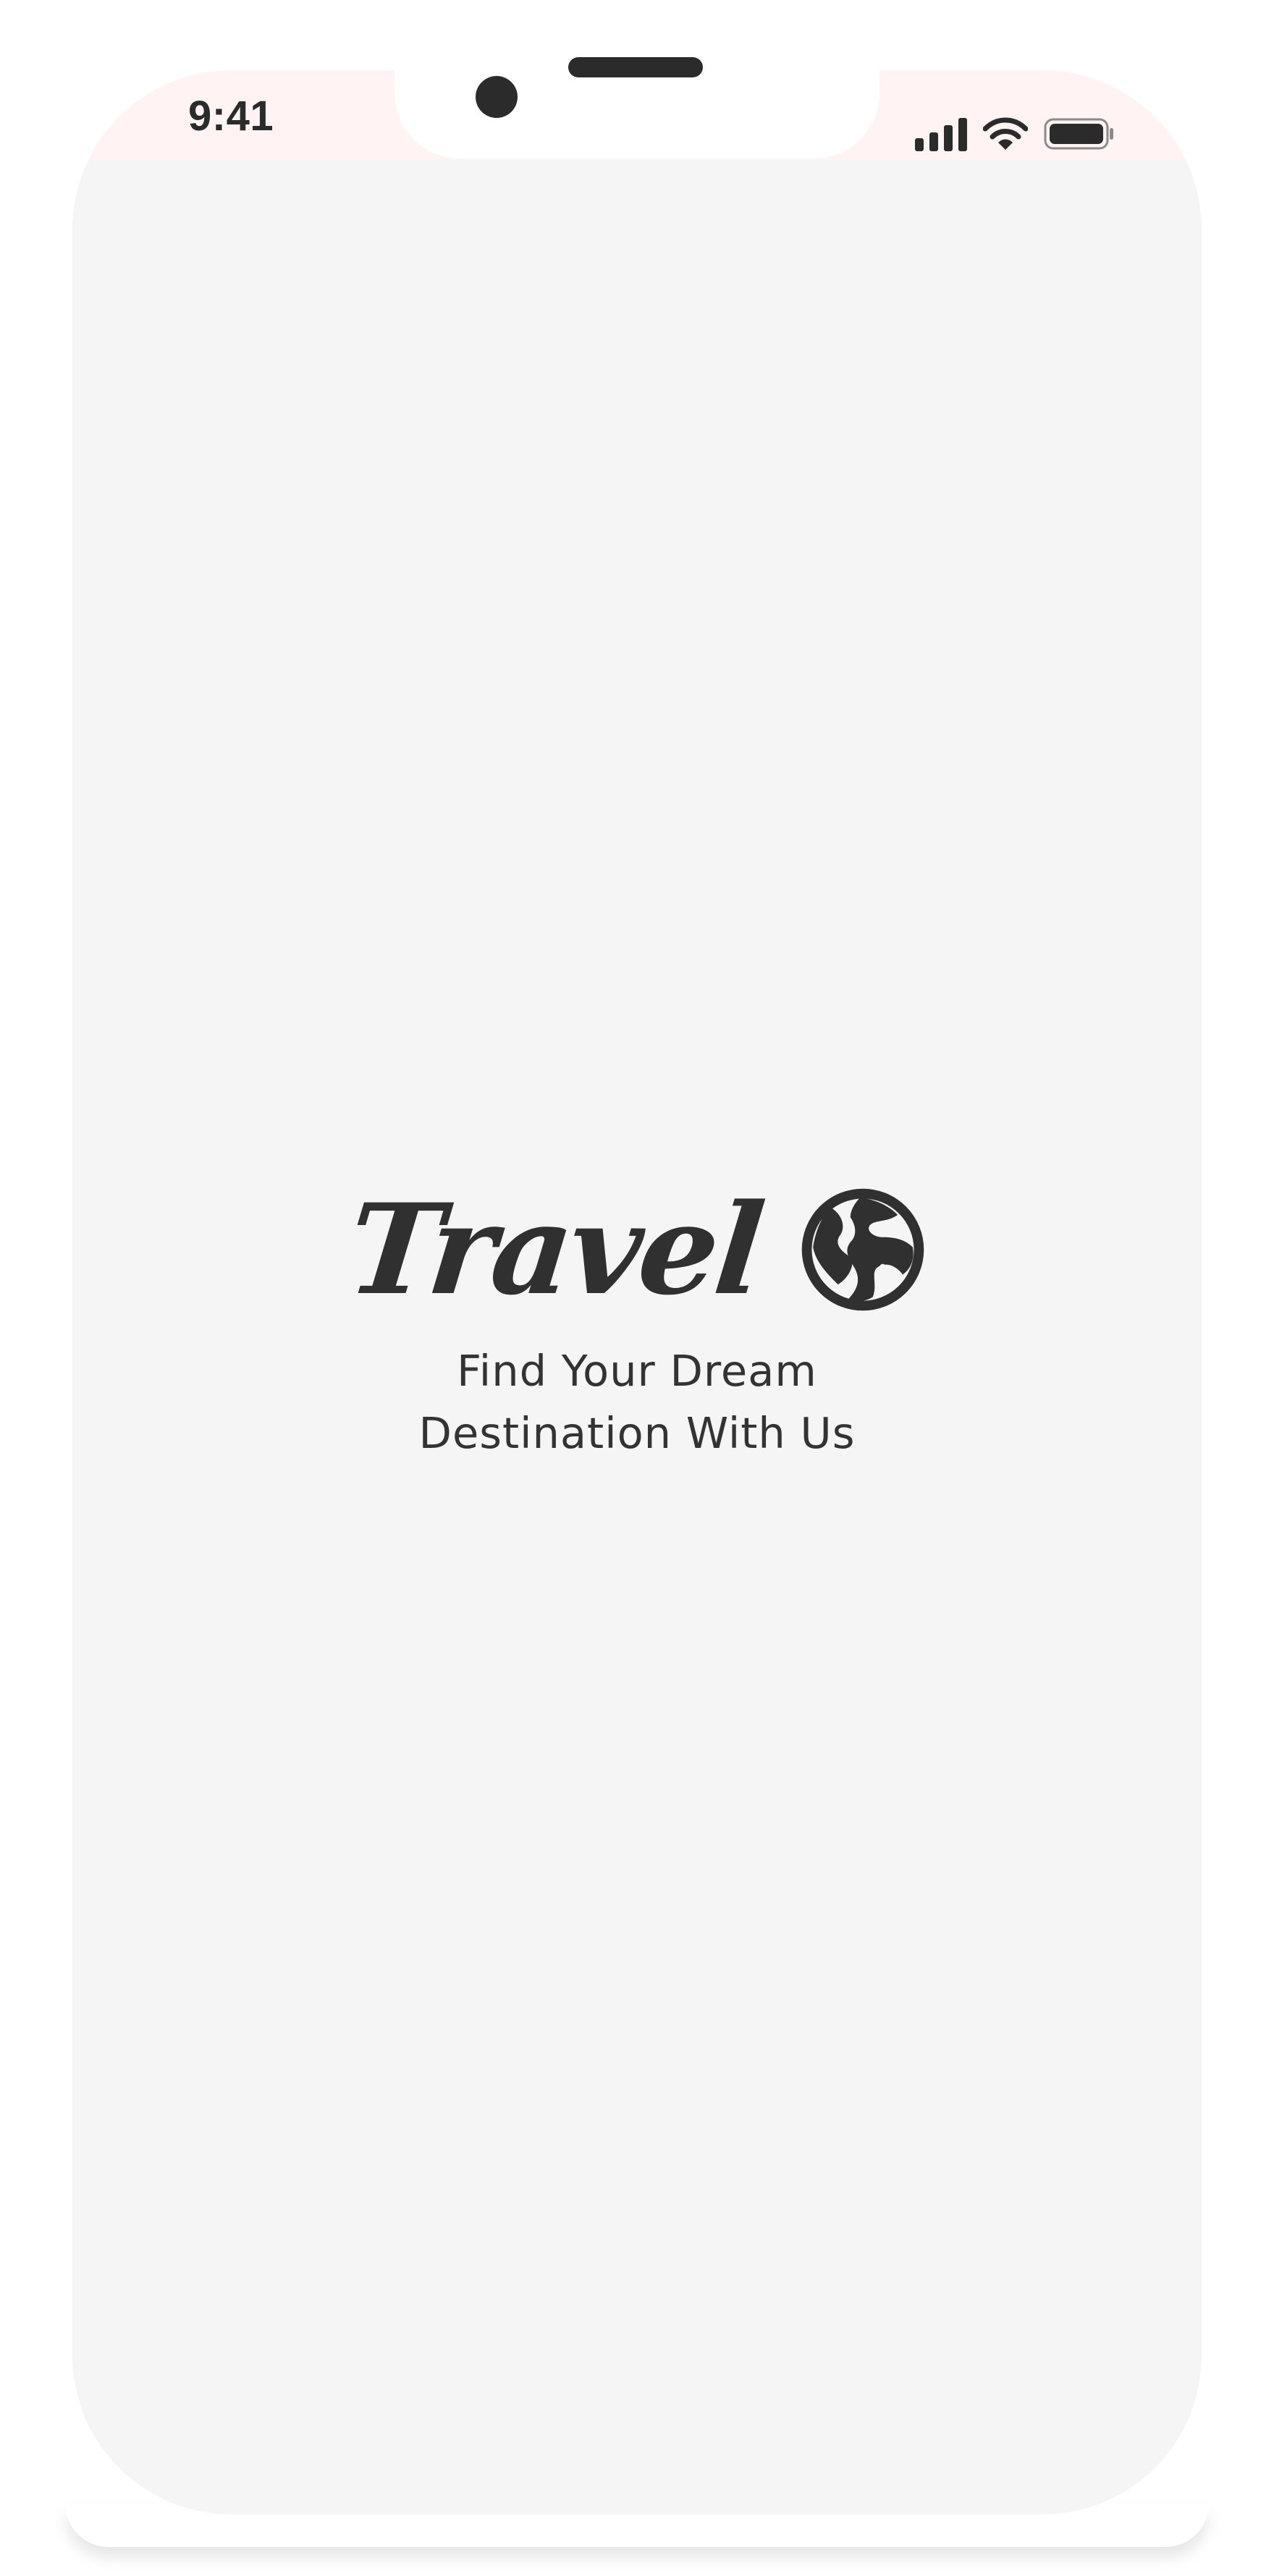 The height and width of the screenshot is (2576, 1274). What do you see at coordinates (497, 97) in the screenshot?
I see `front-camera` at bounding box center [497, 97].